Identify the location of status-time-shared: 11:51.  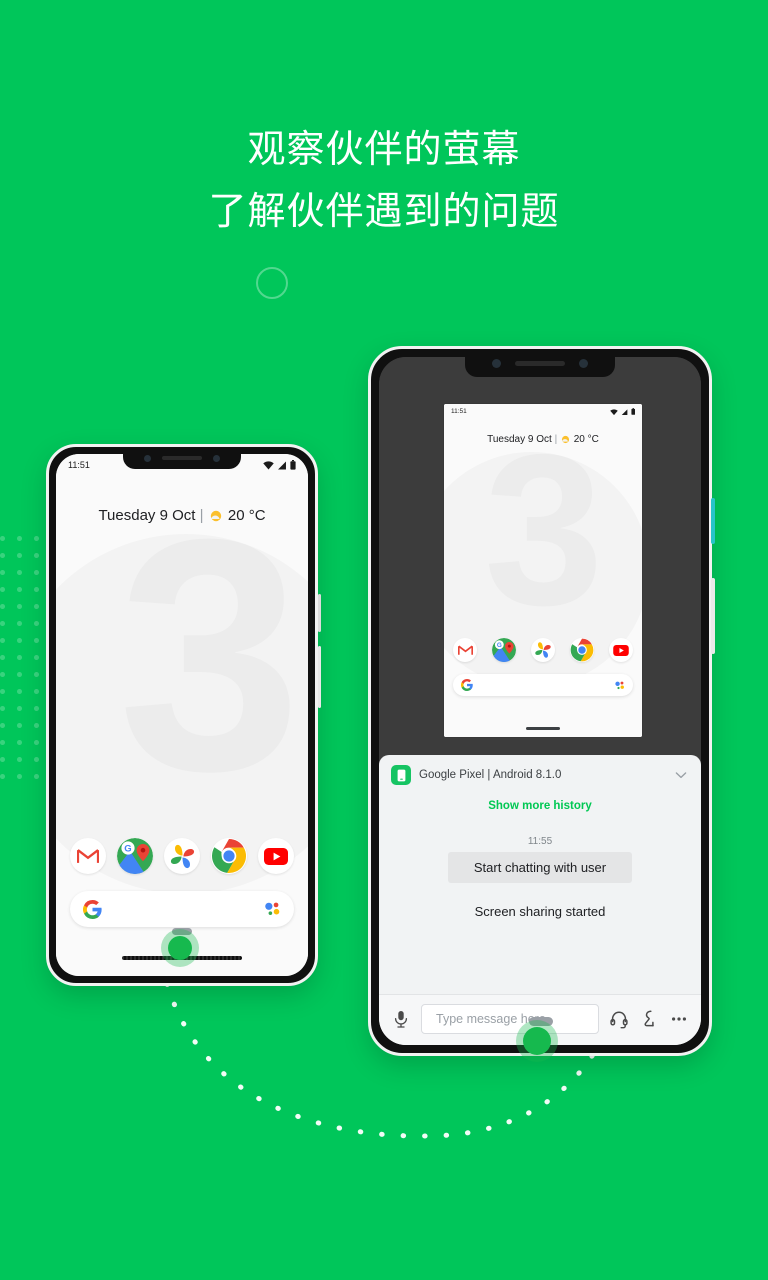
(459, 411).